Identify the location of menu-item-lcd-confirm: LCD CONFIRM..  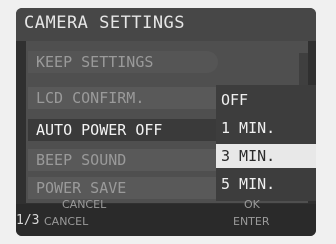
(122, 98).